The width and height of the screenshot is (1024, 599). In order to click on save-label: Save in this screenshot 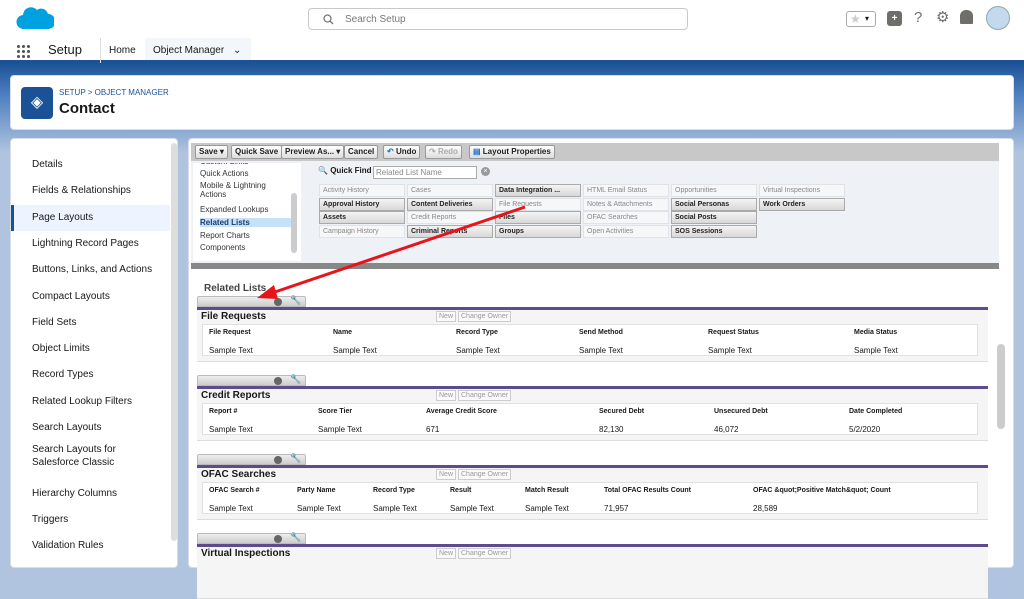, I will do `click(208, 151)`.